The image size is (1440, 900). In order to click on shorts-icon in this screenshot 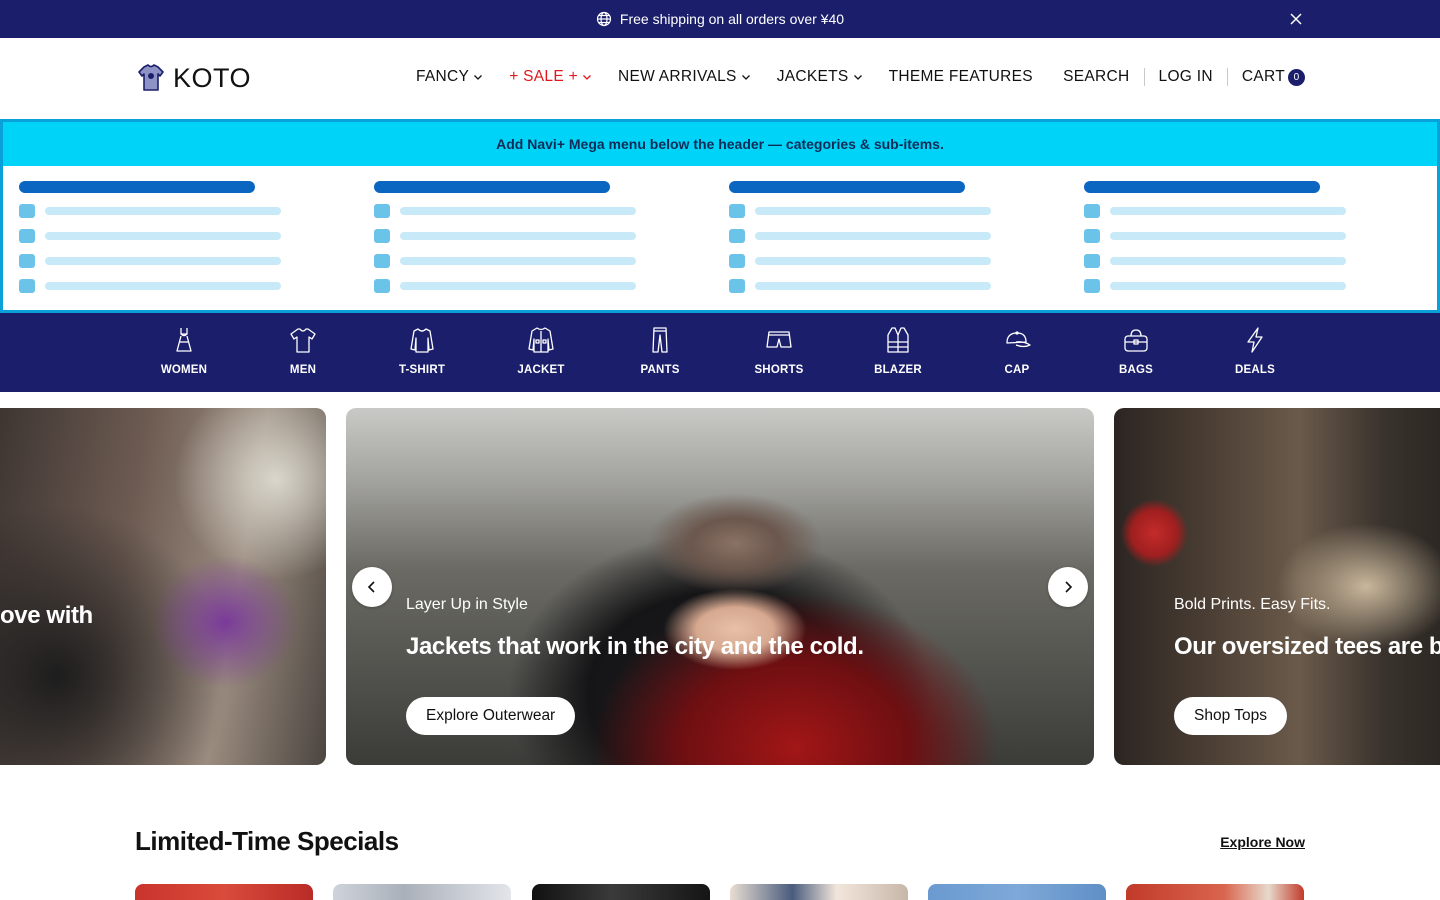, I will do `click(779, 339)`.